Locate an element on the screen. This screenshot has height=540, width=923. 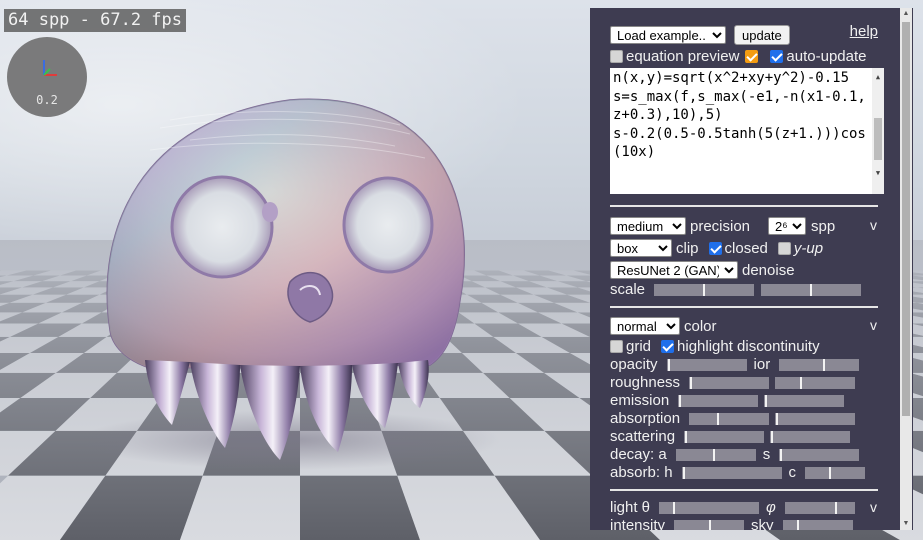
axis-scale-label: 0.2 is located at coordinates (47, 100).